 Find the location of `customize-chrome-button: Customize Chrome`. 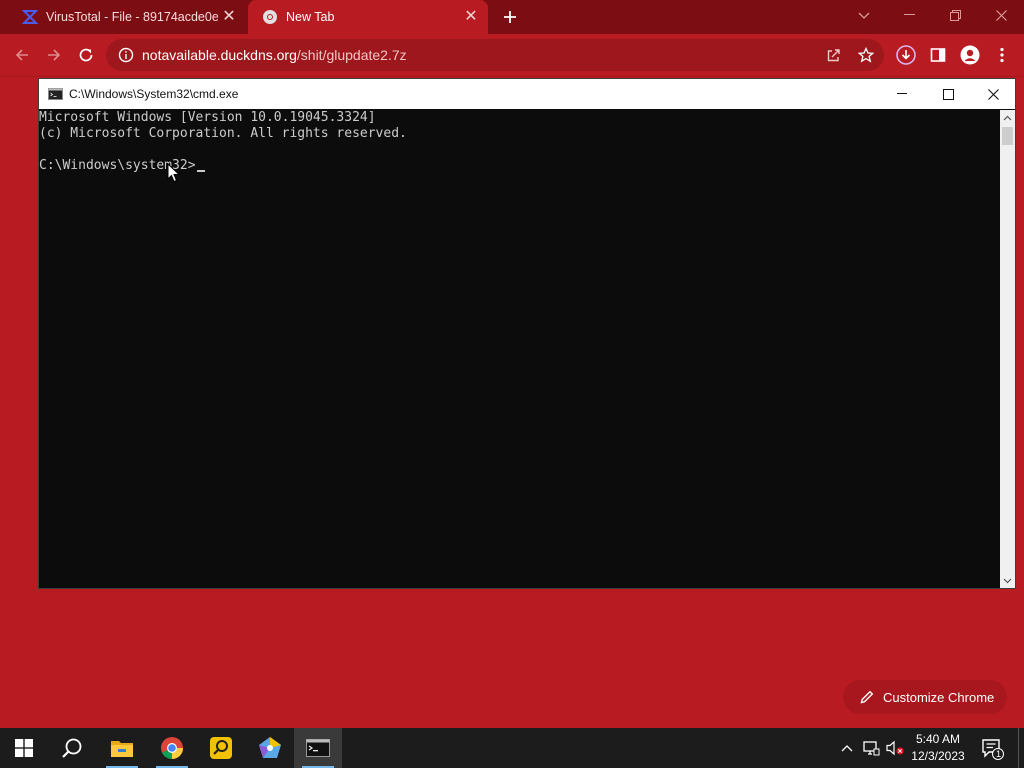

customize-chrome-button: Customize Chrome is located at coordinates (925, 697).